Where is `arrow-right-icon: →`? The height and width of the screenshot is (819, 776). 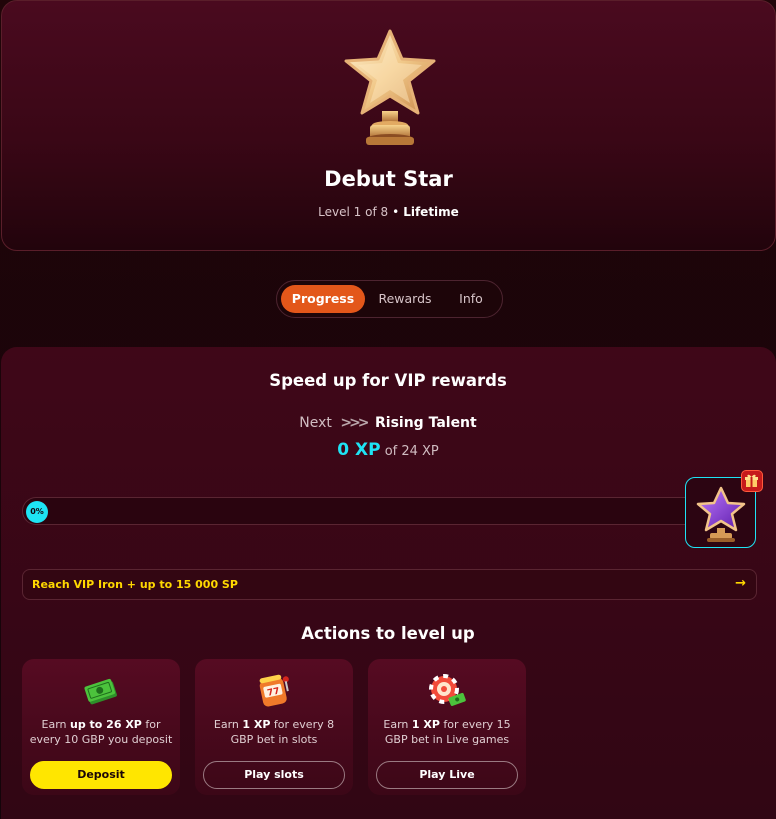 arrow-right-icon: → is located at coordinates (740, 583).